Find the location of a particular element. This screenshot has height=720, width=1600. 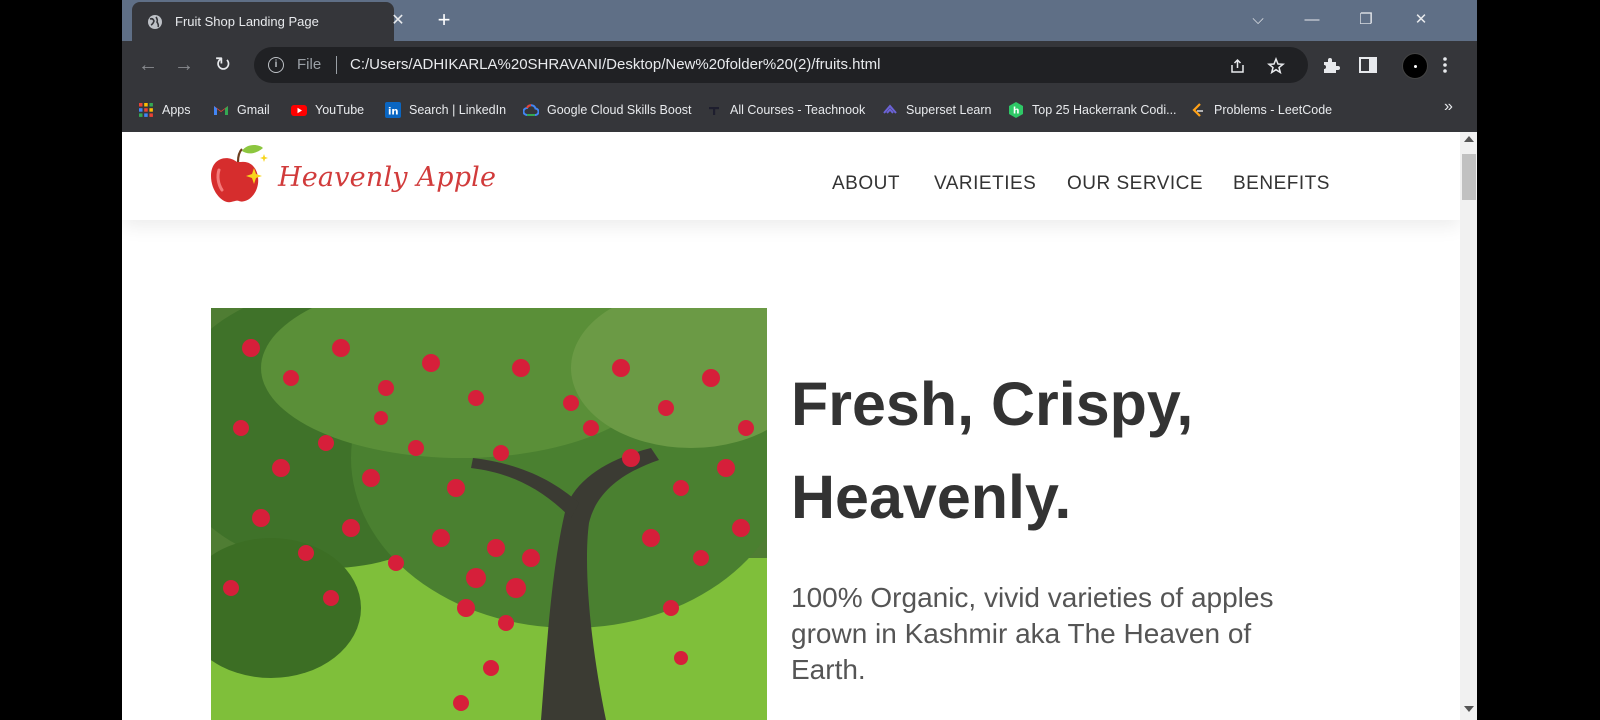

bookmark-google-cloud: Google Cloud Skills Boost is located at coordinates (607, 110).